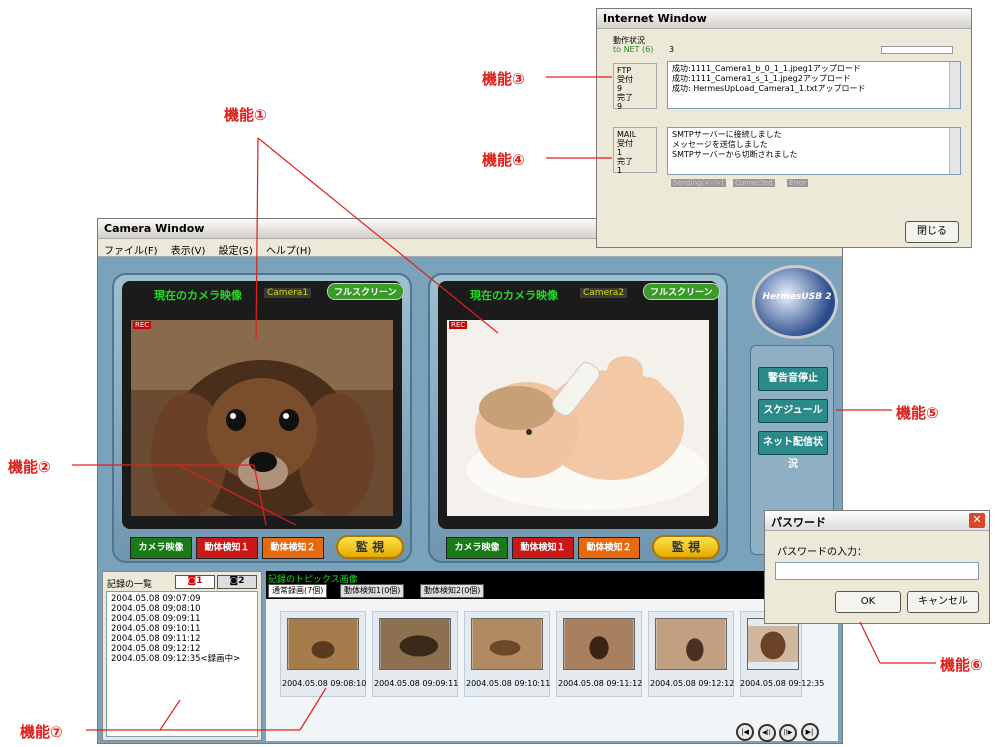 The height and width of the screenshot is (747, 1008). Describe the element at coordinates (954, 85) in the screenshot. I see `ftp-log-scrollbar` at that location.